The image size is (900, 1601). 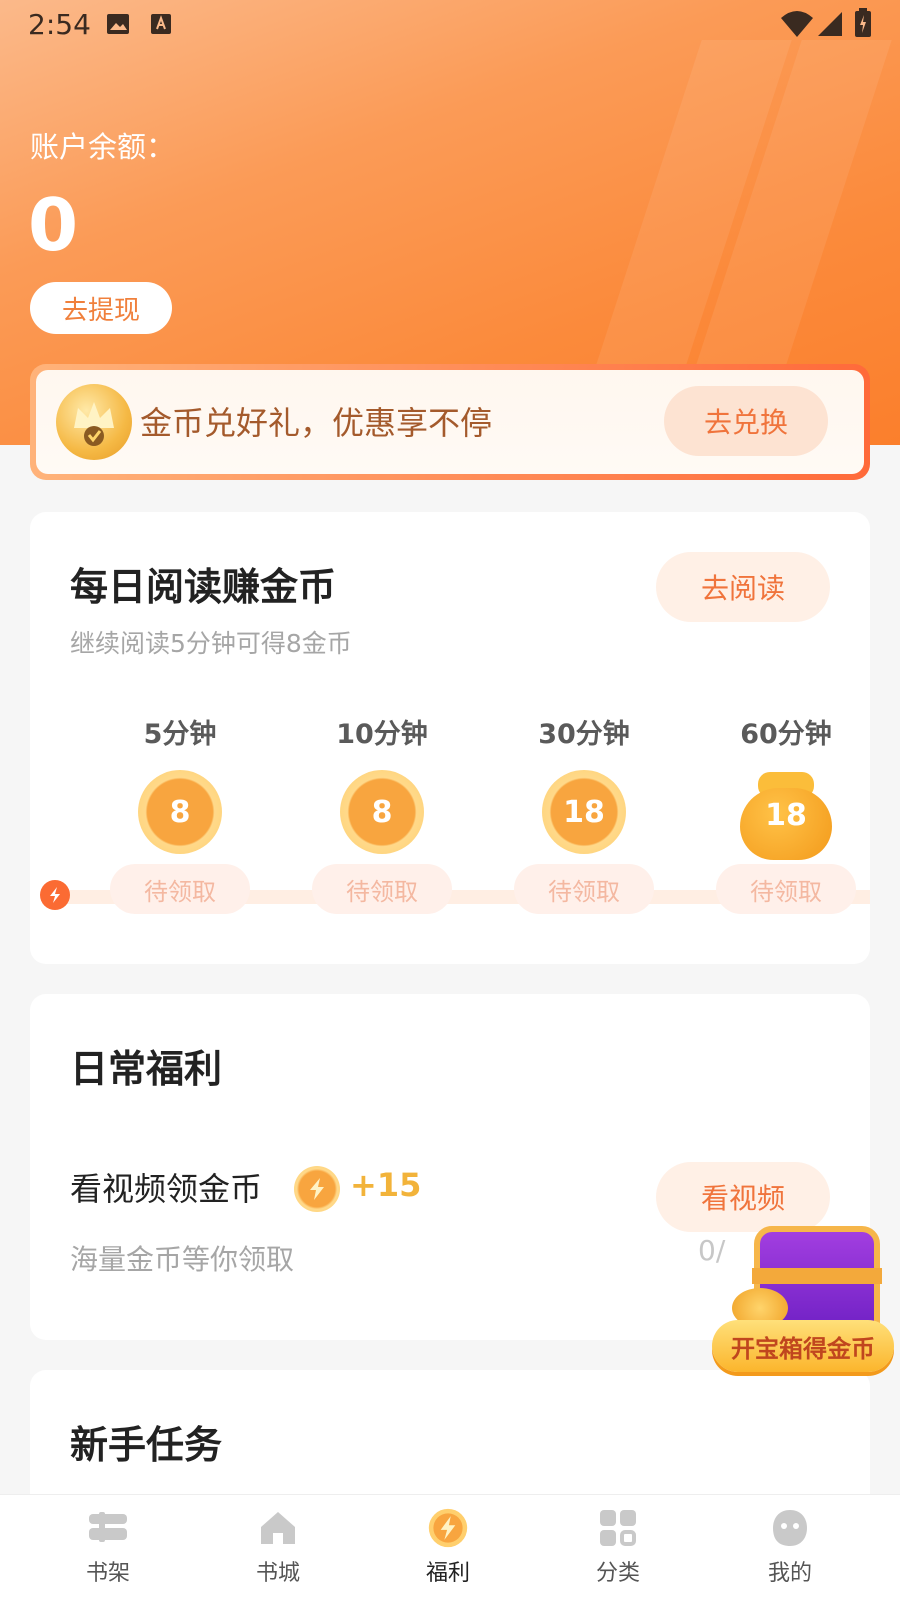 I want to click on home-icon, so click(x=278, y=1528).